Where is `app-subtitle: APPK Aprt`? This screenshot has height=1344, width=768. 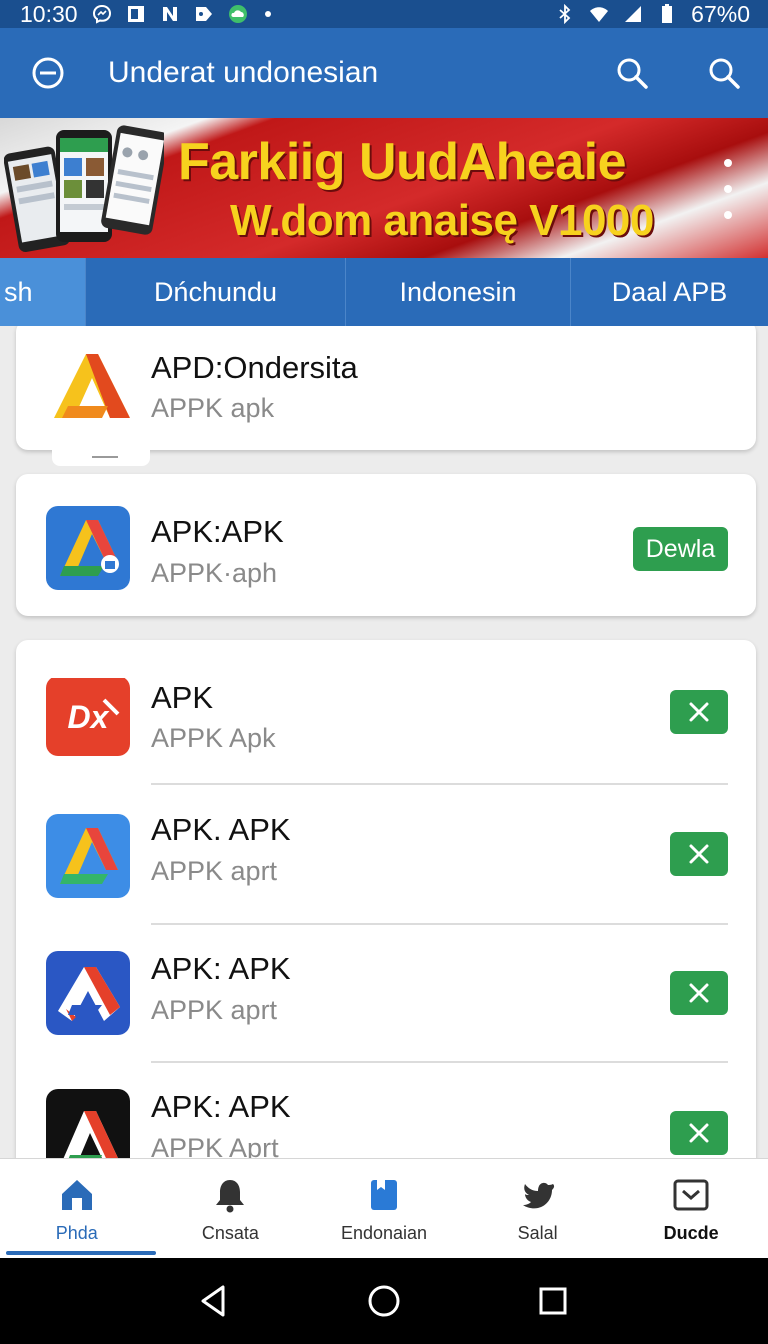 app-subtitle: APPK Aprt is located at coordinates (215, 1145).